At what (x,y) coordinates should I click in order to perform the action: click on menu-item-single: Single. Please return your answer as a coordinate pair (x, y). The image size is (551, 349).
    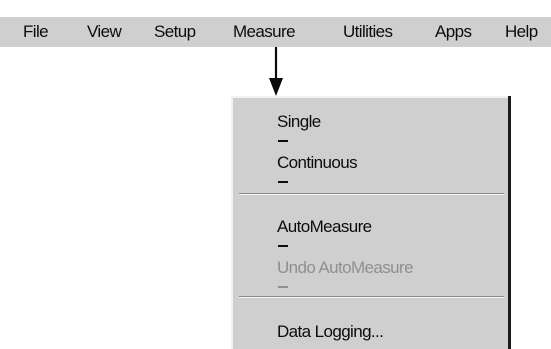
    Looking at the image, I should click on (299, 122).